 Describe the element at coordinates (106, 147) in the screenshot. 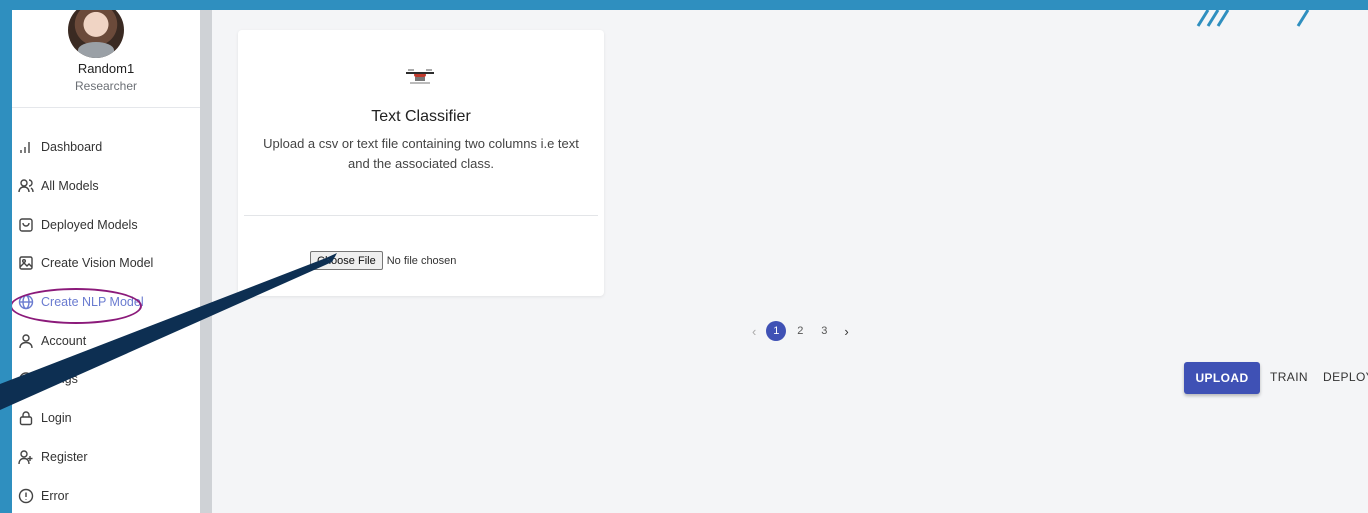

I see `sidebar-item-dashboard: Dashboard` at that location.